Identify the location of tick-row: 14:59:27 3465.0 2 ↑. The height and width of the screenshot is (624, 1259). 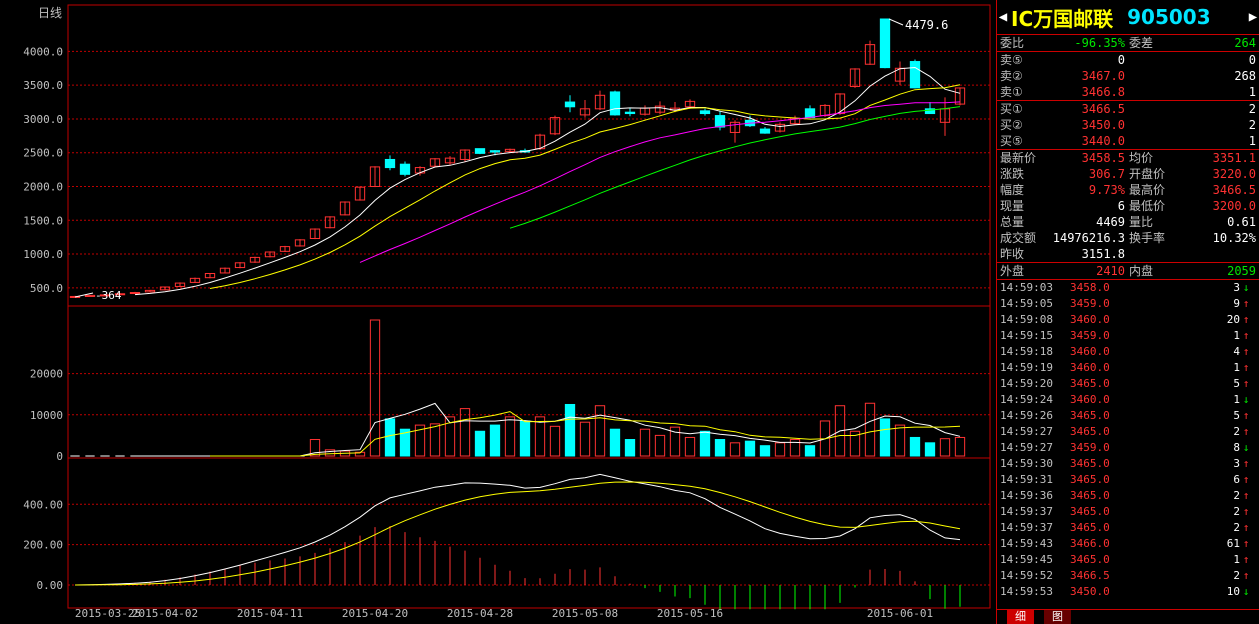
(1128, 432).